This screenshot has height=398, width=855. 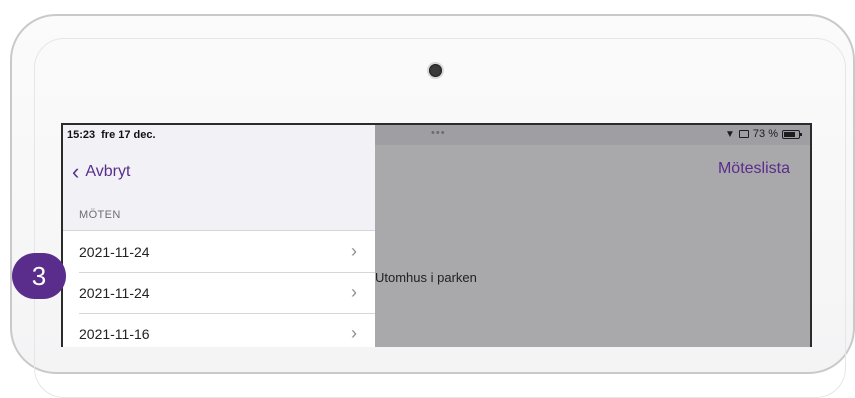 I want to click on main-nav-title: Möteslista, so click(x=754, y=169).